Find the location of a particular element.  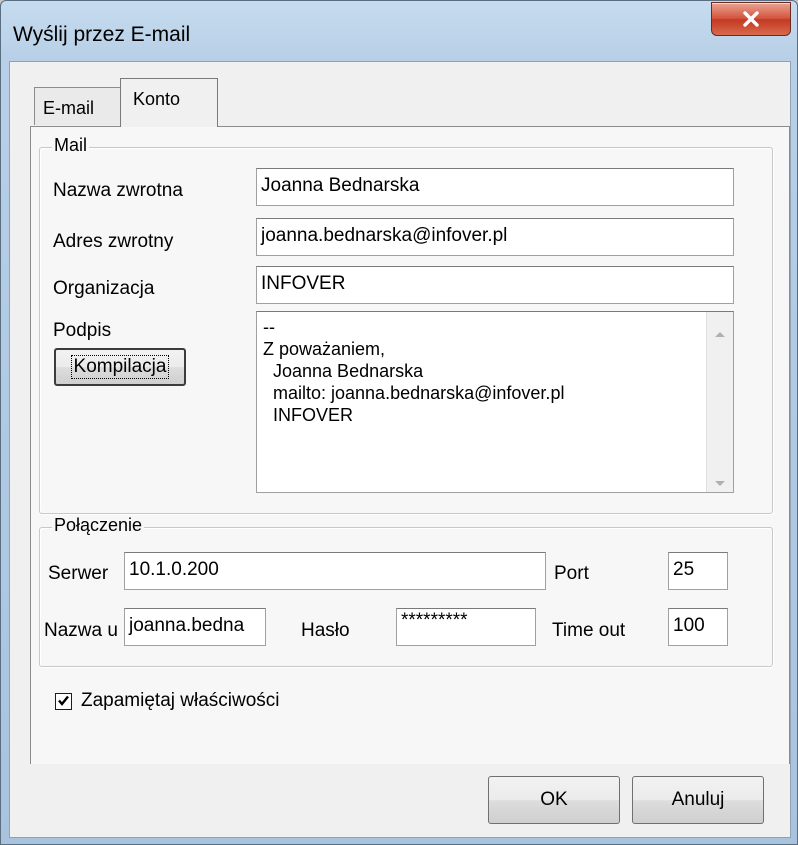

signature-line: Joanna Bednarska is located at coordinates (343, 371).